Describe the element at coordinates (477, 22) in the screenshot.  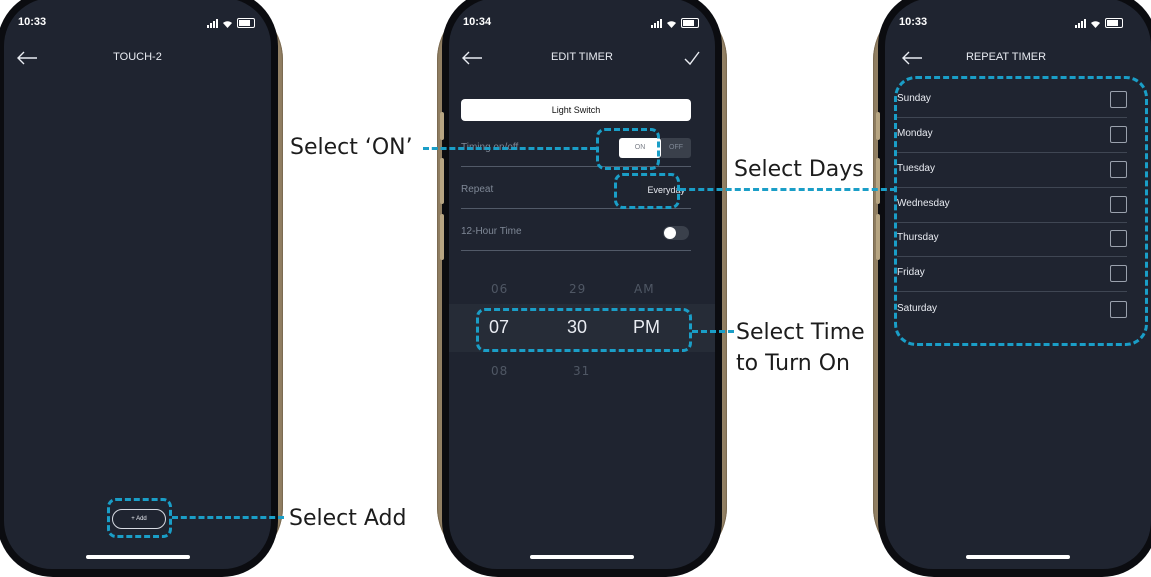
I see `status-time: 10:34` at that location.